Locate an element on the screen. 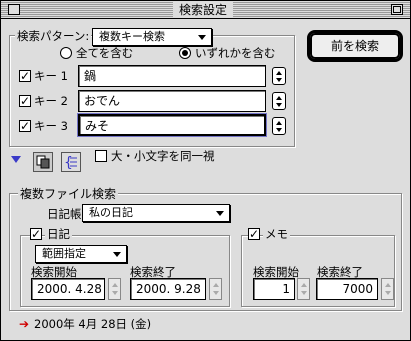 The width and height of the screenshot is (411, 341). close-box-icon is located at coordinates (14, 9).